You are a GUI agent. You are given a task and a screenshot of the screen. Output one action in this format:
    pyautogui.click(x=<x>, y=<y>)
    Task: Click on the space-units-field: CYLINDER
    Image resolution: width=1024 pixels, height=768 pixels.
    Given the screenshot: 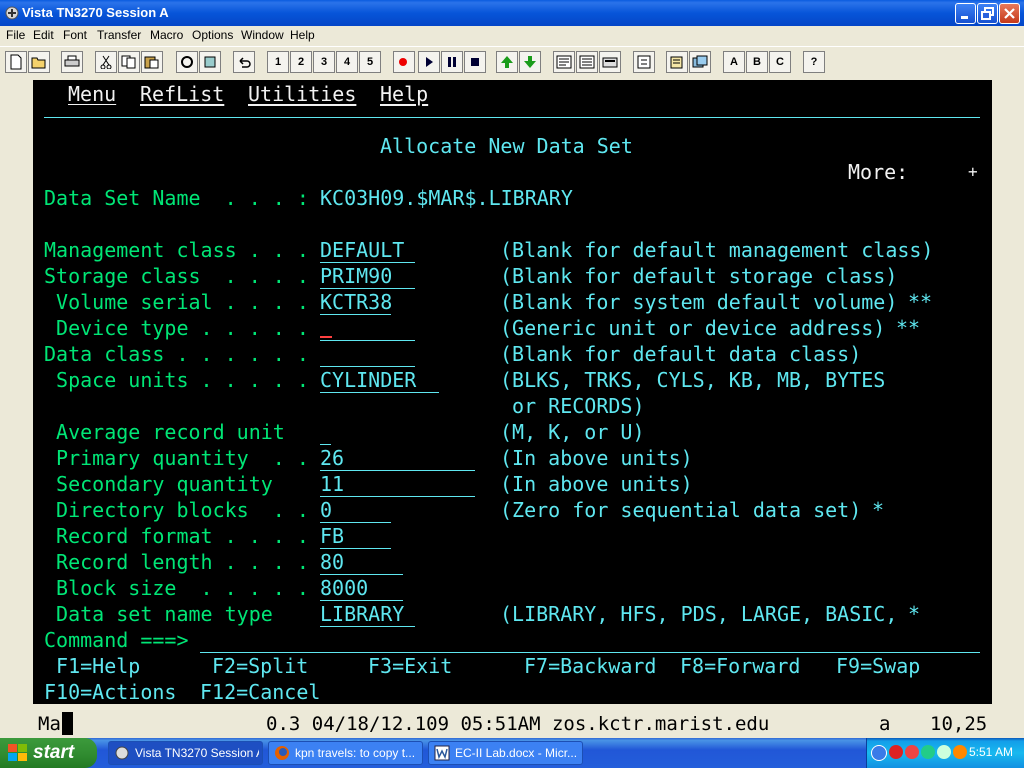 What is the action you would take?
    pyautogui.click(x=379, y=380)
    